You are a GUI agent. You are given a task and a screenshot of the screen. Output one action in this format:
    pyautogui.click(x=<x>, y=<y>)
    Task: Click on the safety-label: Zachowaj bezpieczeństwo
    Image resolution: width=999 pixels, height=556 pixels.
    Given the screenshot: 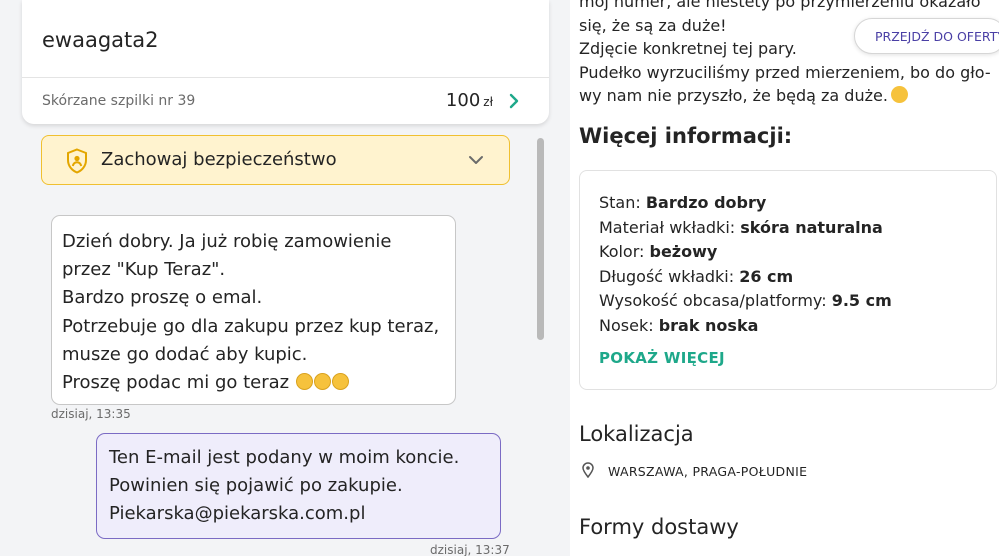 What is the action you would take?
    pyautogui.click(x=219, y=159)
    